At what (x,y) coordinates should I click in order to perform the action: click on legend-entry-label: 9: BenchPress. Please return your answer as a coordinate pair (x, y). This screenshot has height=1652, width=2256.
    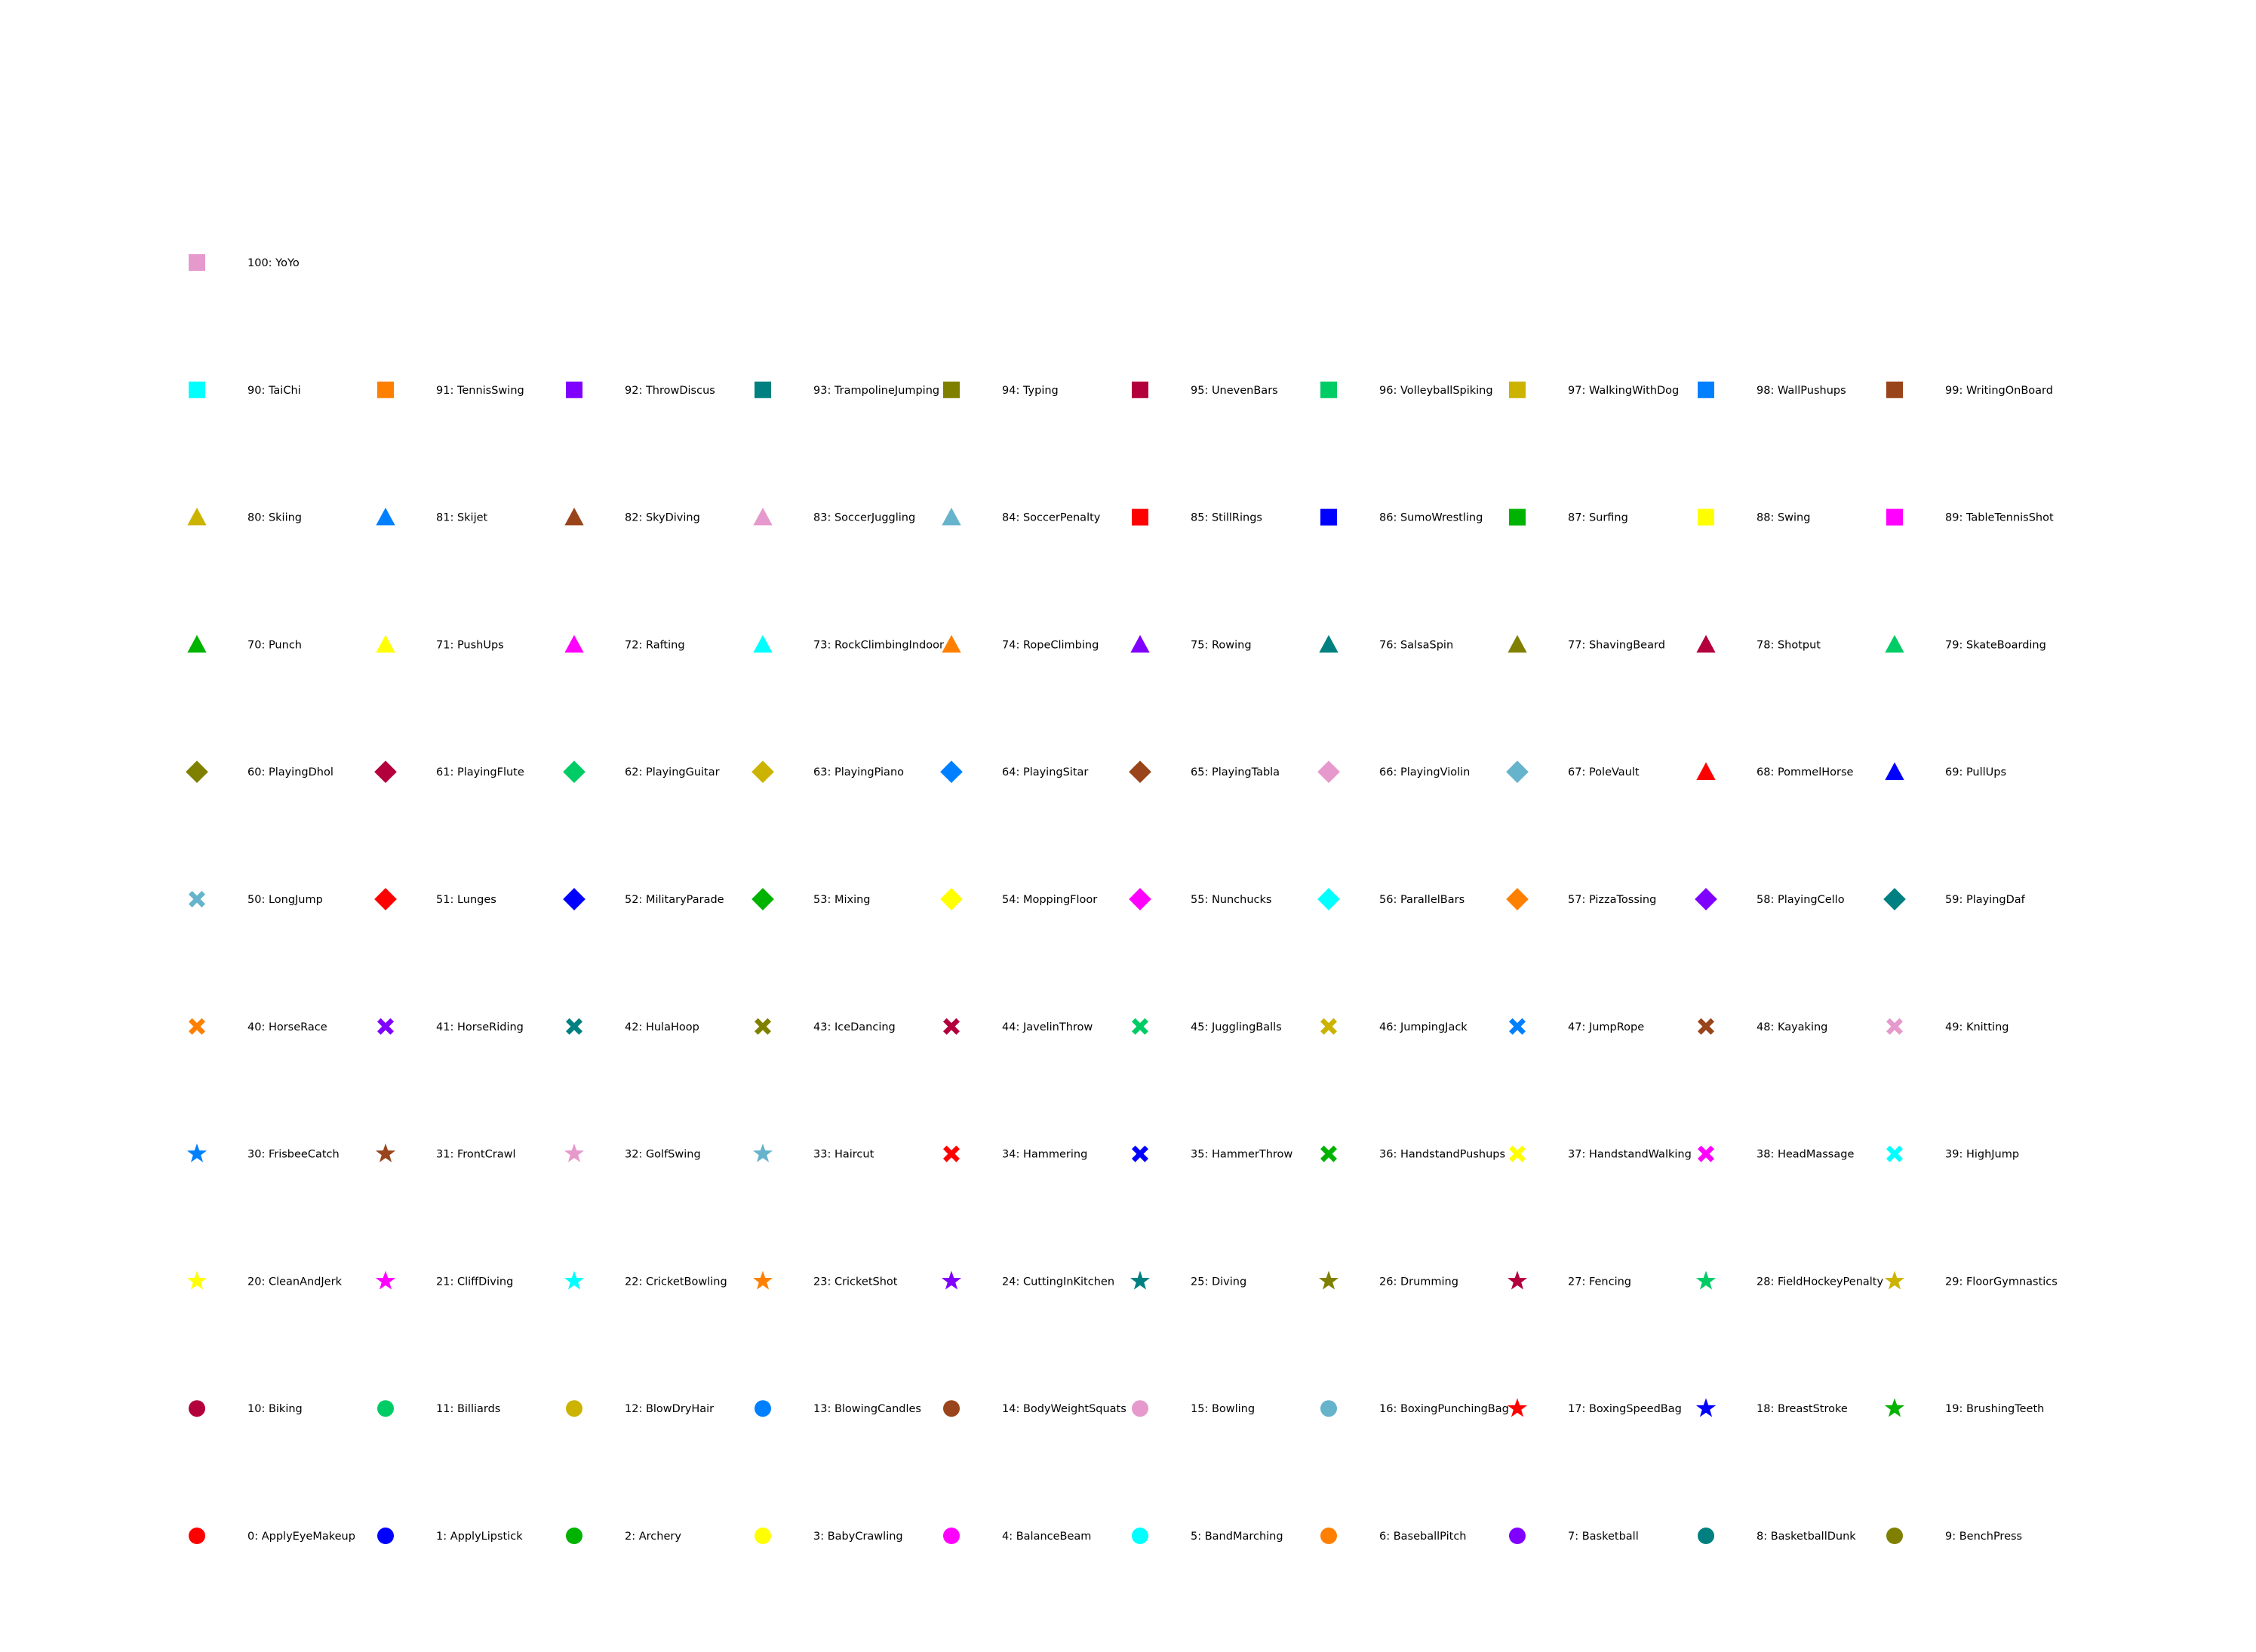
    Looking at the image, I should click on (1984, 1537).